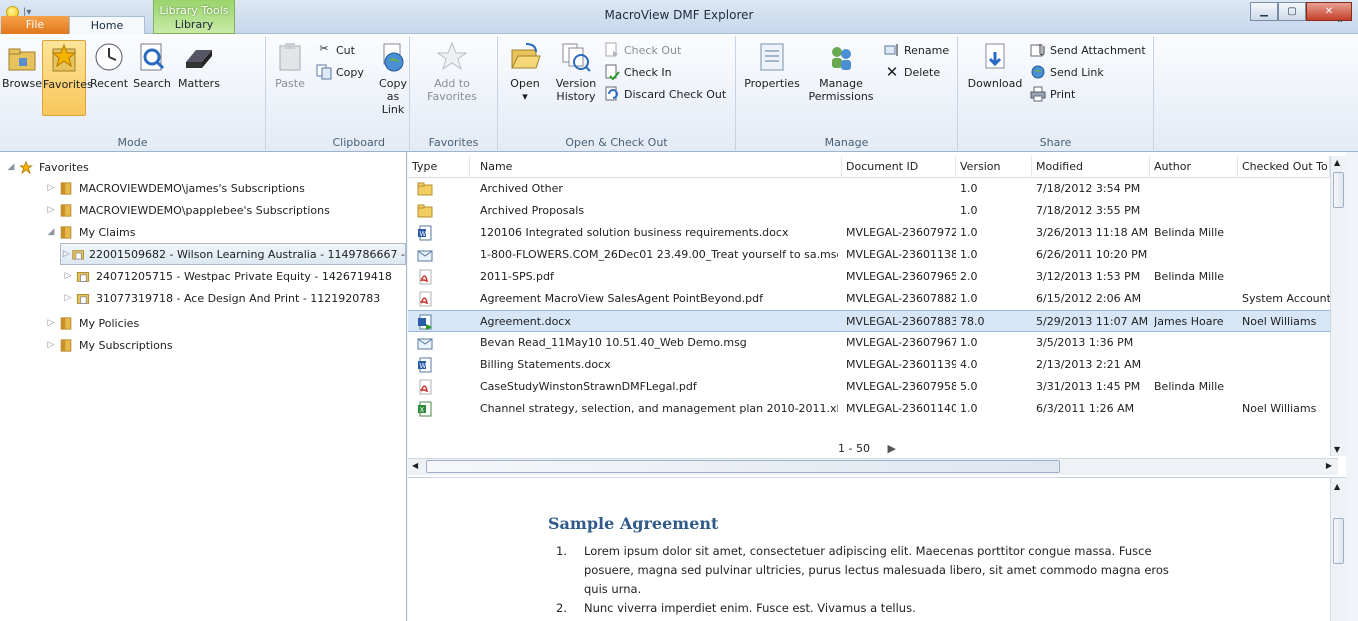 The image size is (1358, 621). I want to click on rename-button: Rename, so click(916, 50).